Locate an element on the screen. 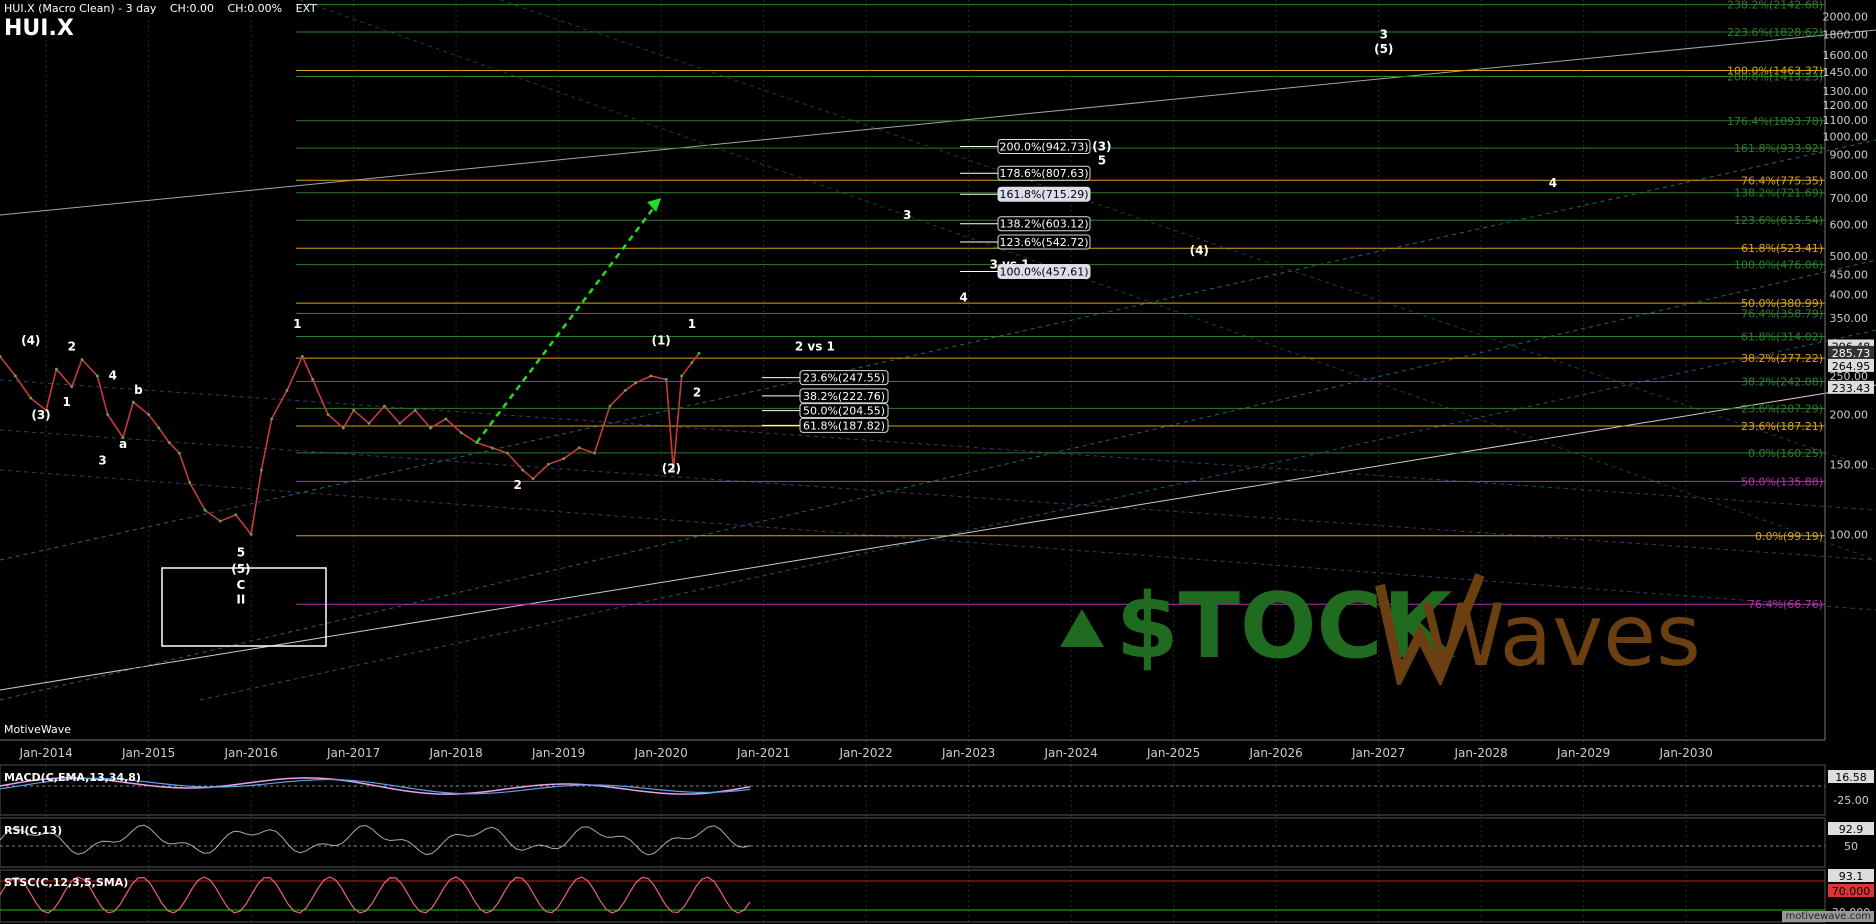 The height and width of the screenshot is (924, 1876). y-tick-label: 800.00 is located at coordinates (1849, 175).